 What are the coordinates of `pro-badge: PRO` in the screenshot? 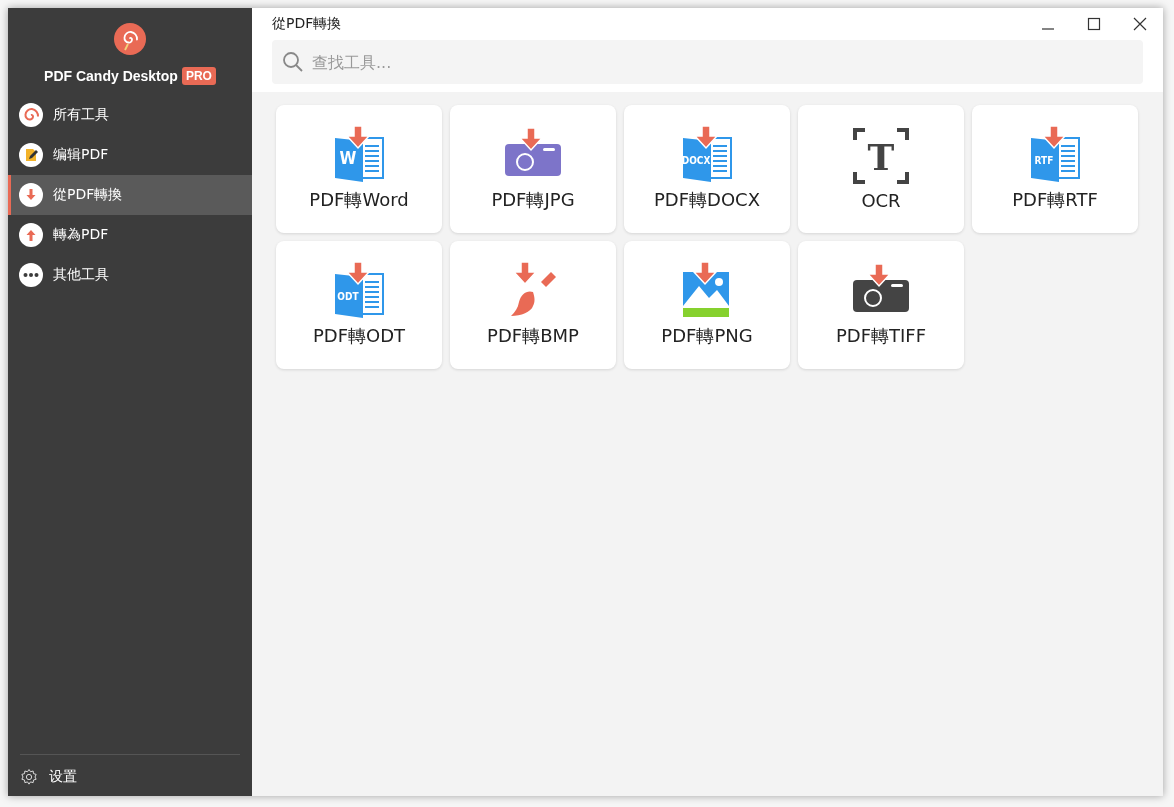 It's located at (198, 76).